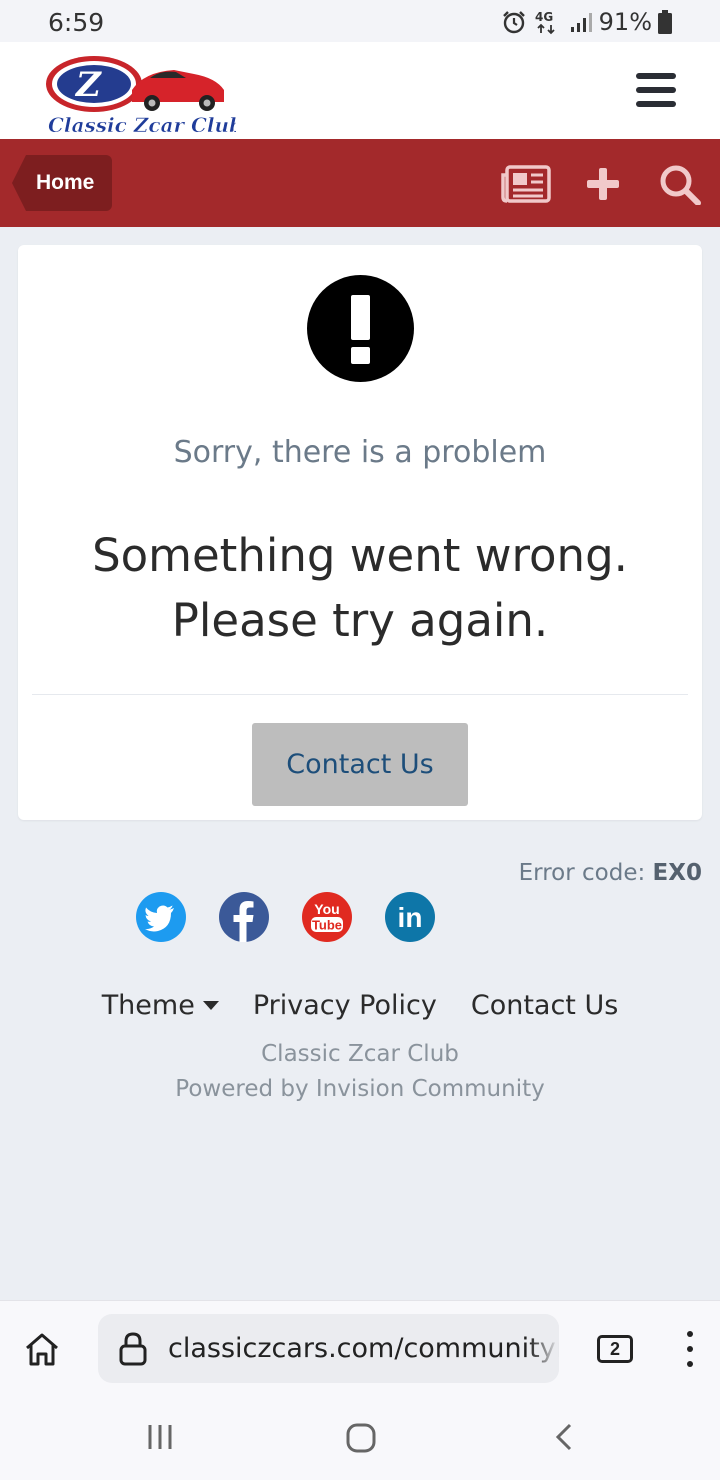 The image size is (720, 1480). I want to click on error-code-label: Error code:, so click(582, 873).